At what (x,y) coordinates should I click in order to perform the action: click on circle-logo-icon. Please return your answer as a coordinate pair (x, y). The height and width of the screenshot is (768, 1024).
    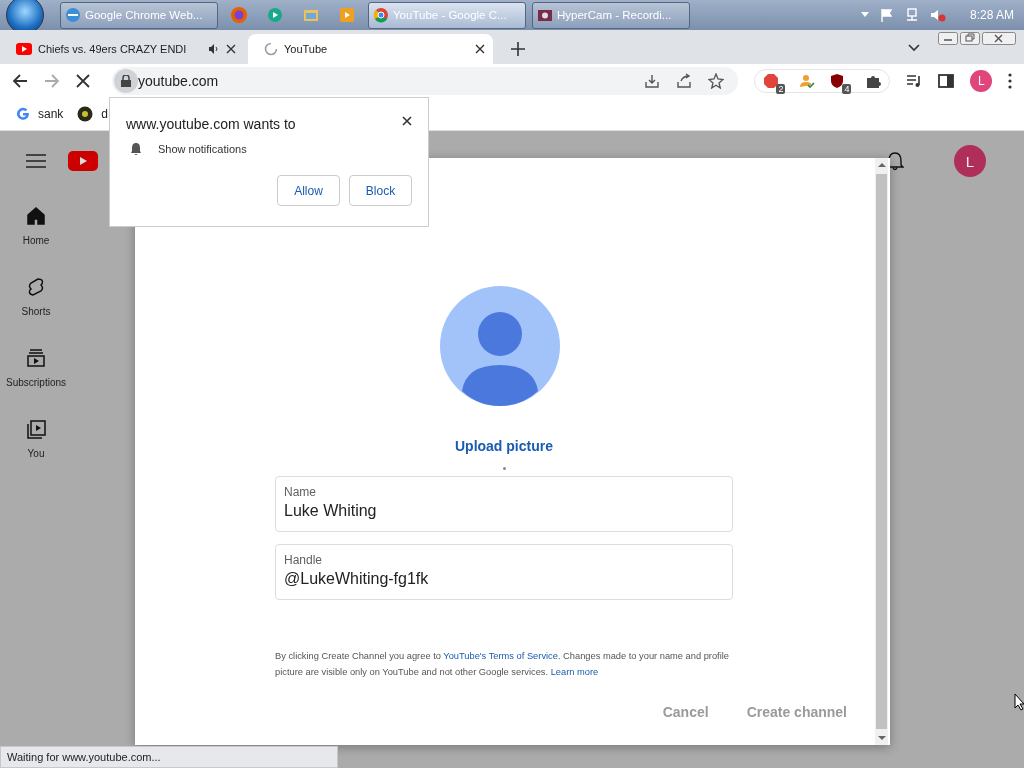
    Looking at the image, I should click on (85, 114).